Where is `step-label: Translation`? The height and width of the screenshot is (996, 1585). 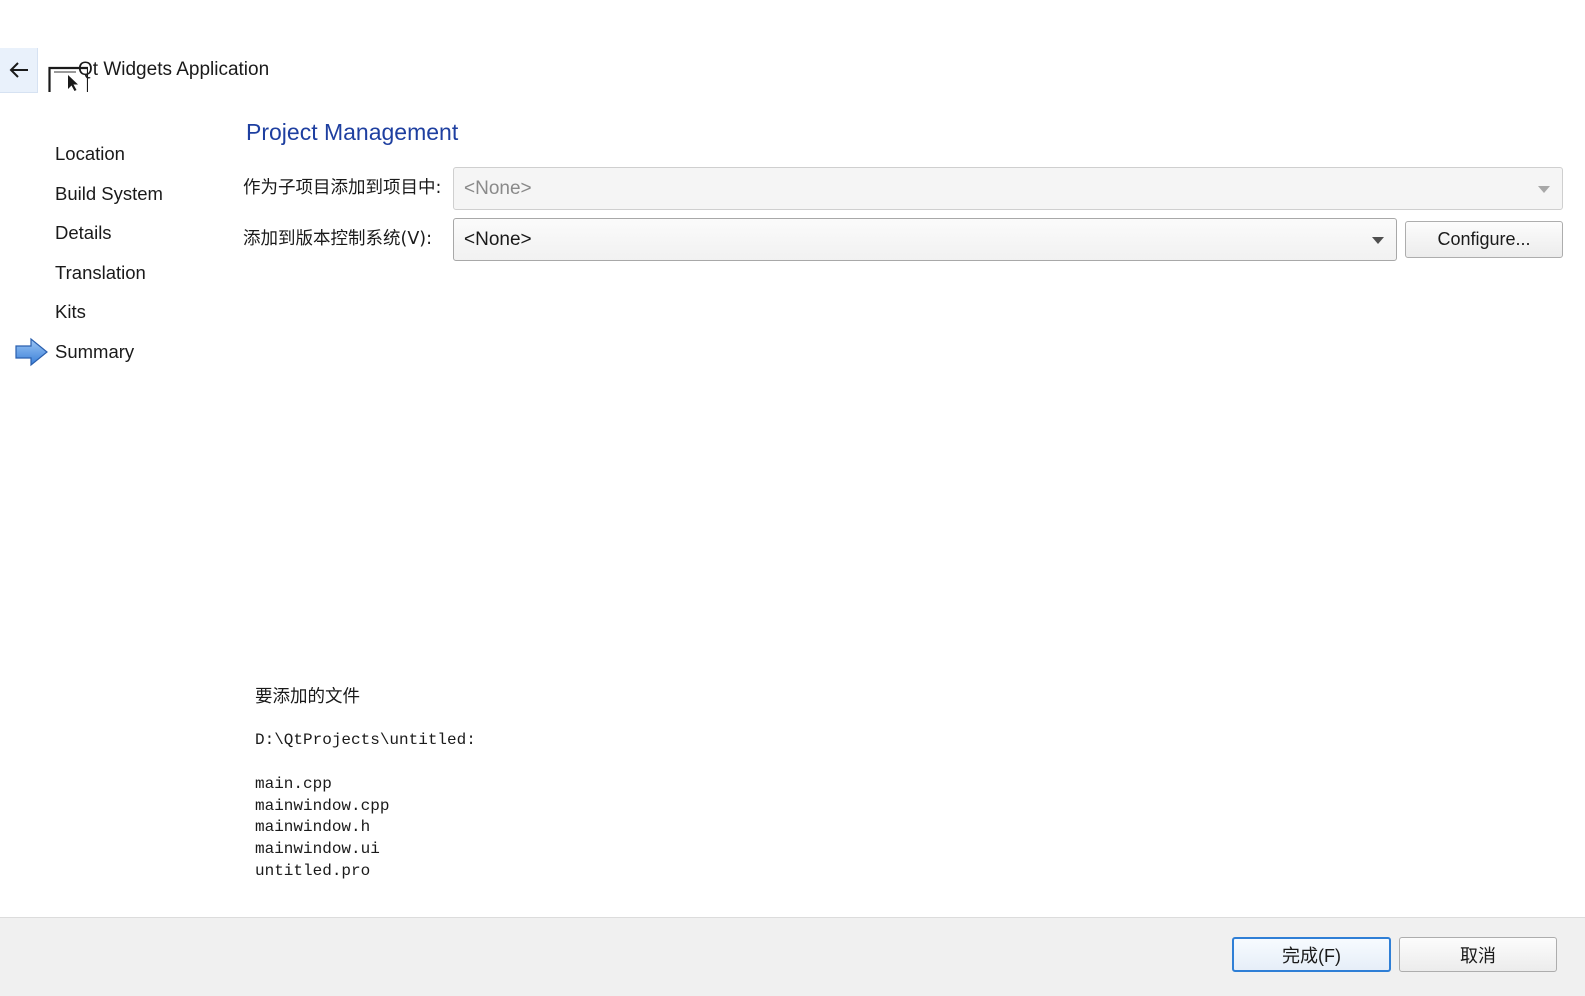
step-label: Translation is located at coordinates (100, 272).